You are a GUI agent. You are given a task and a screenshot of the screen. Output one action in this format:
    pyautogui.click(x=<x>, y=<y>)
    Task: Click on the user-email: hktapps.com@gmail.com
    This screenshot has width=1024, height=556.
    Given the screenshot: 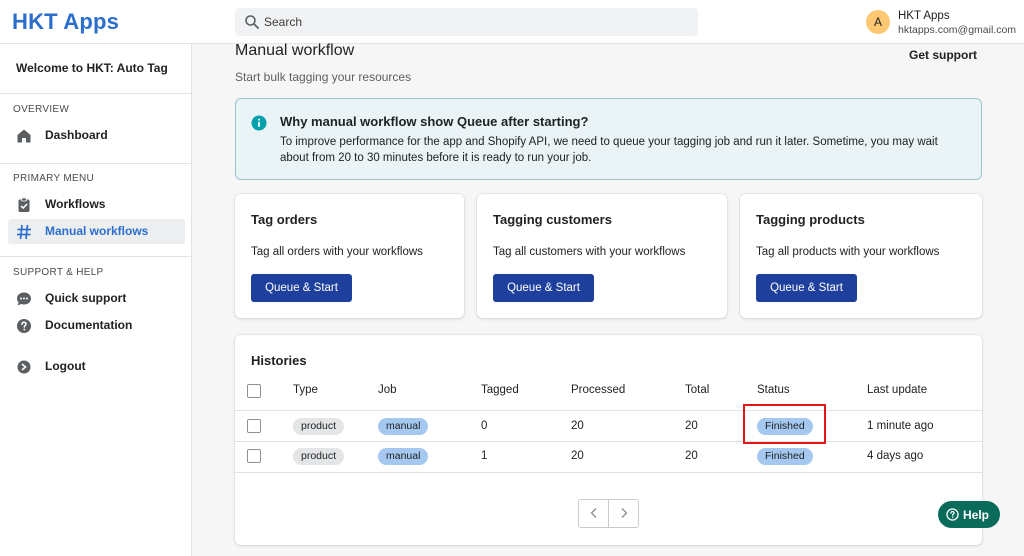 What is the action you would take?
    pyautogui.click(x=957, y=30)
    